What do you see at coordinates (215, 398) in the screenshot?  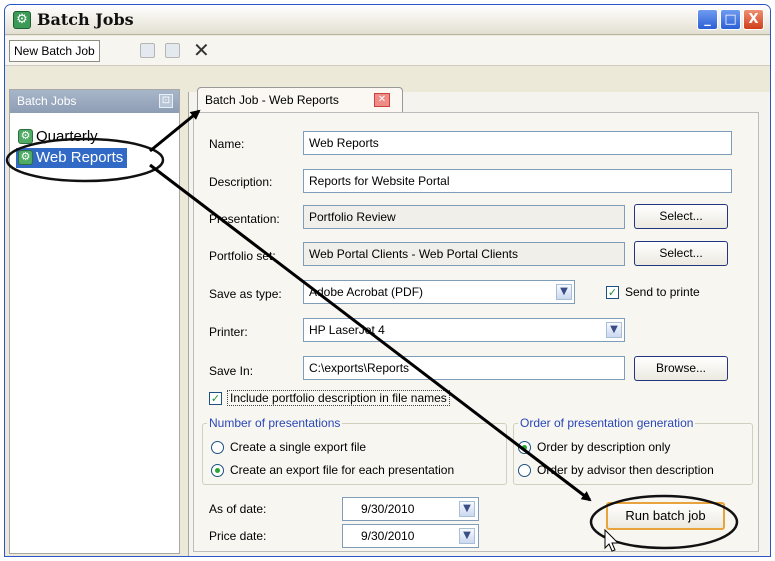 I see `include-description-checkbox: ✓` at bounding box center [215, 398].